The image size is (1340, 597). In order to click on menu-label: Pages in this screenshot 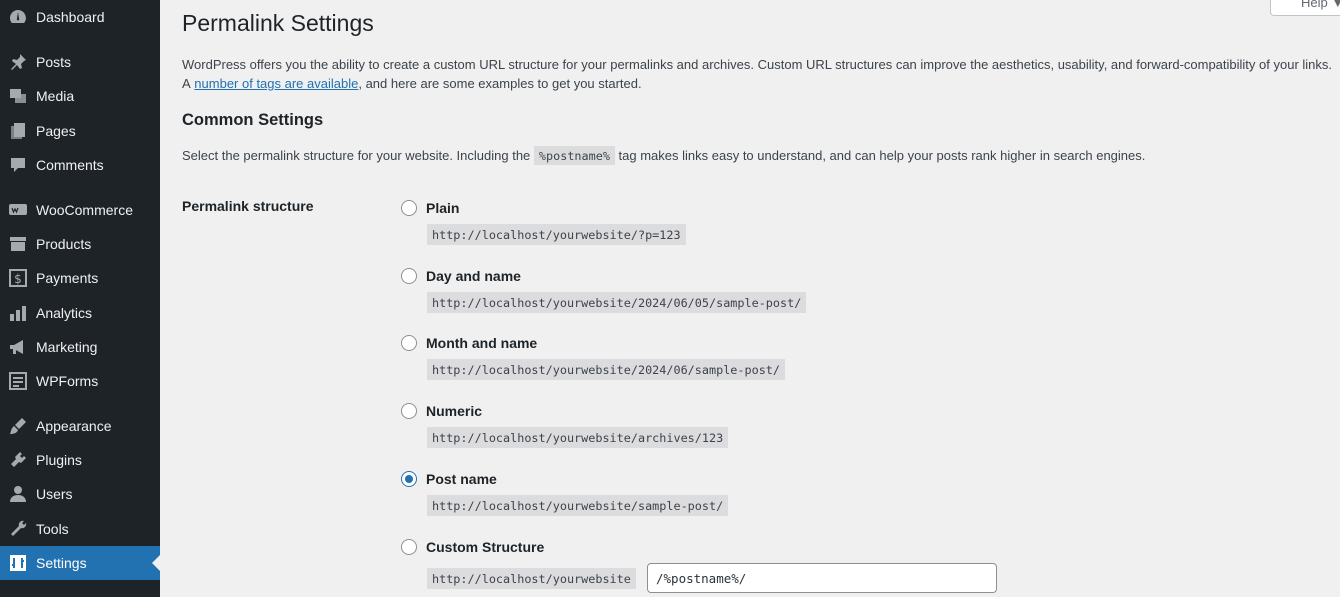, I will do `click(56, 131)`.